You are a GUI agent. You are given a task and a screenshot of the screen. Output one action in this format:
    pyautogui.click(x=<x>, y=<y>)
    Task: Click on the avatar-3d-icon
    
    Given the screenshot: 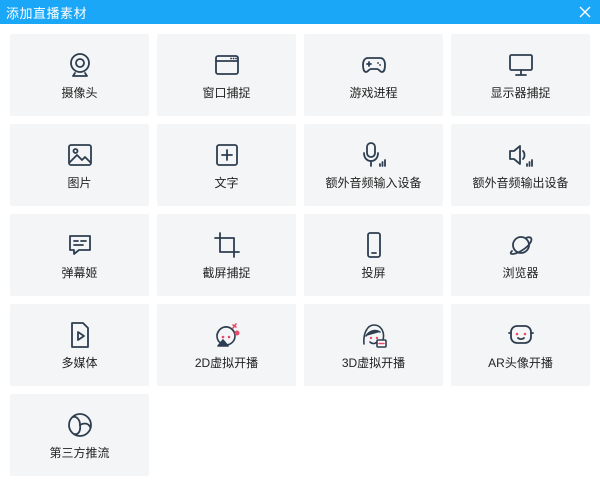 What is the action you would take?
    pyautogui.click(x=374, y=335)
    